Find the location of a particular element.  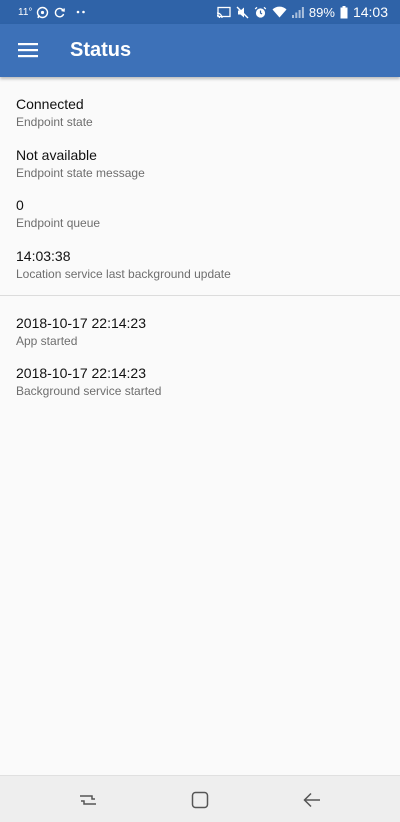

item-label: Background service started is located at coordinates (89, 391).